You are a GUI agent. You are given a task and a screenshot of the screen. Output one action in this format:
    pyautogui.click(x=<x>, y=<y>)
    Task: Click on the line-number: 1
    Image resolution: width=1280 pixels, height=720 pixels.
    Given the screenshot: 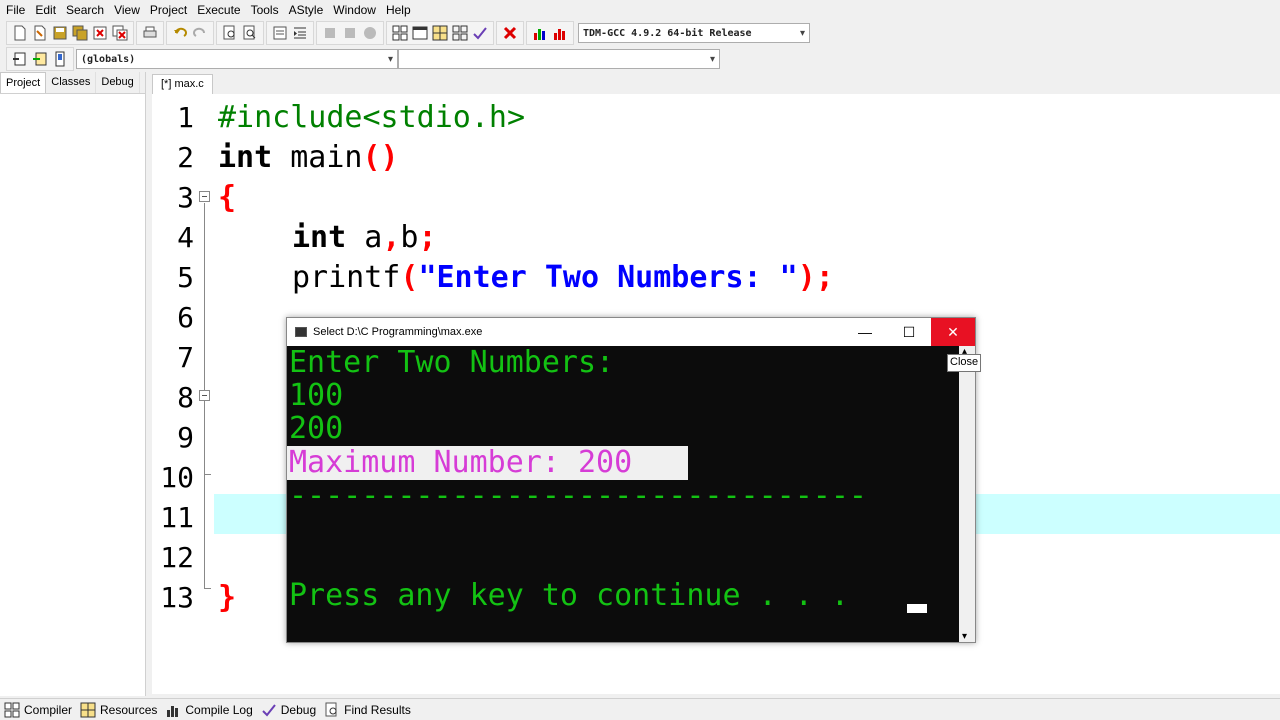 What is the action you would take?
    pyautogui.click(x=185, y=117)
    